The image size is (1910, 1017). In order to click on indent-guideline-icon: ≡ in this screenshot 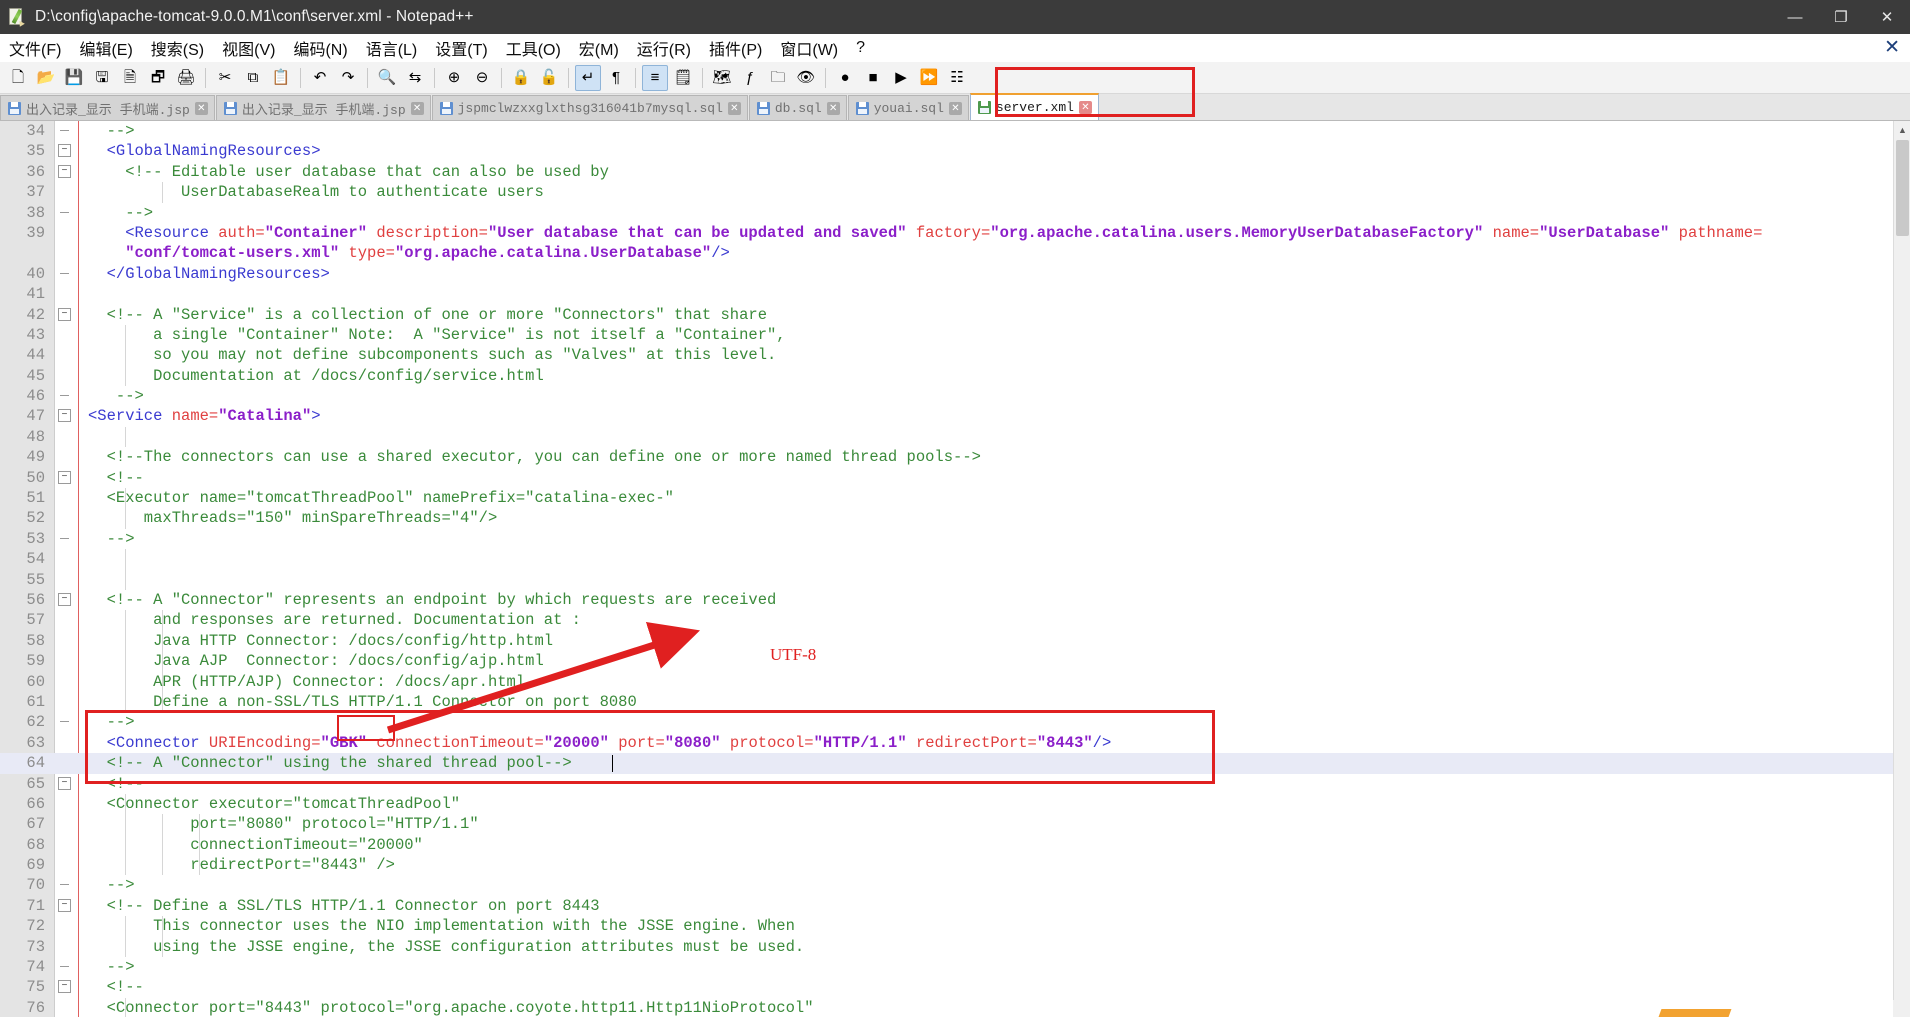, I will do `click(655, 77)`.